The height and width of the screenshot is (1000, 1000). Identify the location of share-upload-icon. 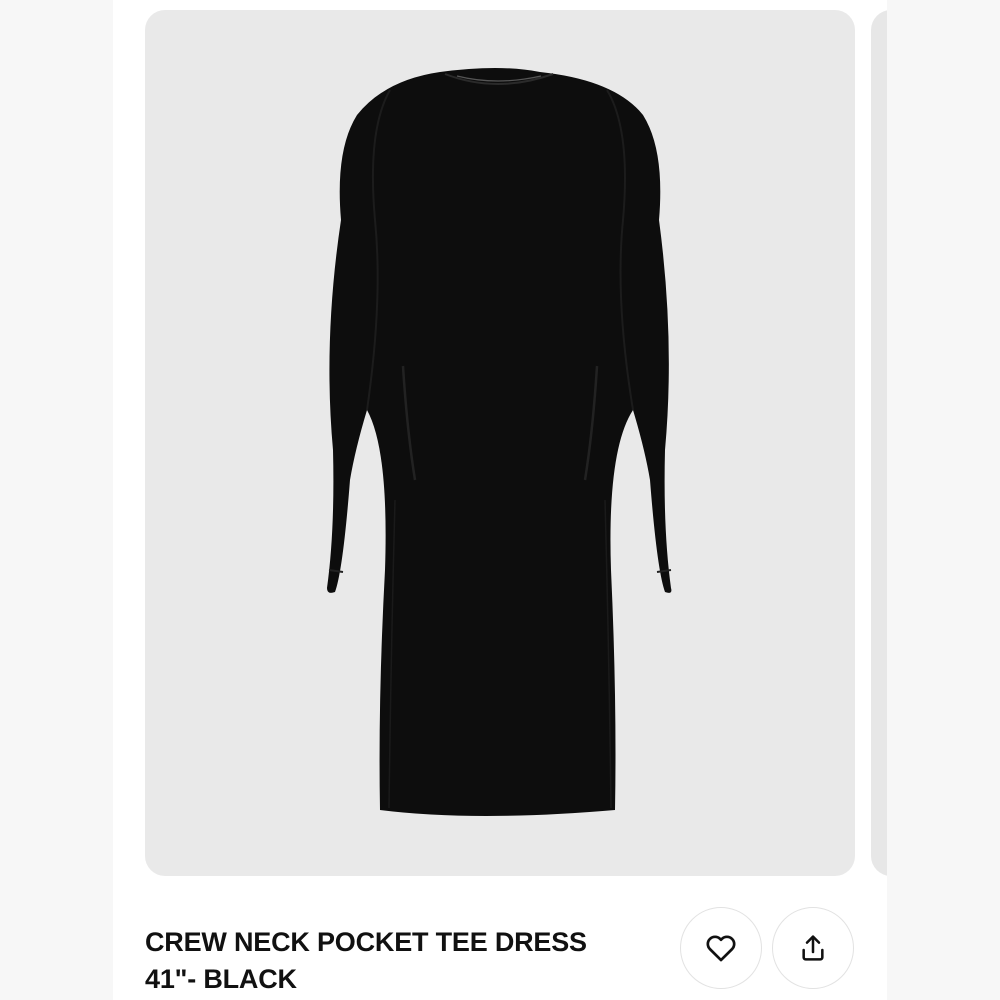
(813, 948).